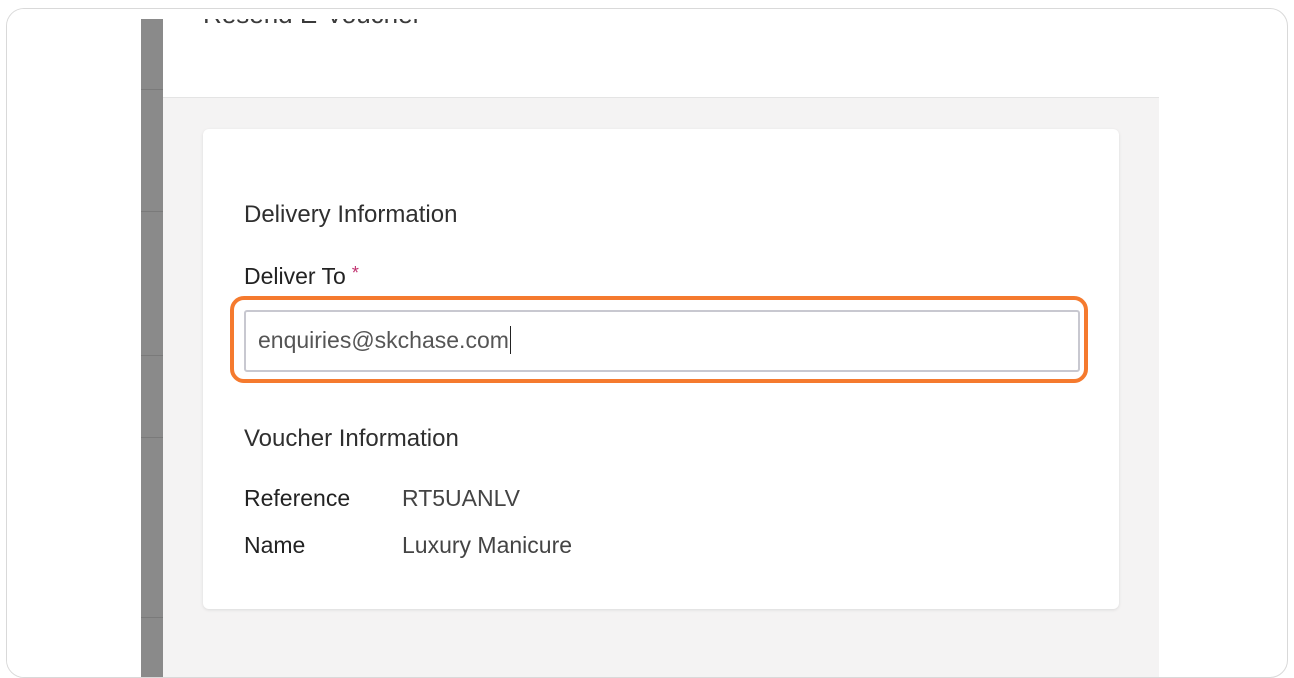  I want to click on reference-label: Reference, so click(297, 498).